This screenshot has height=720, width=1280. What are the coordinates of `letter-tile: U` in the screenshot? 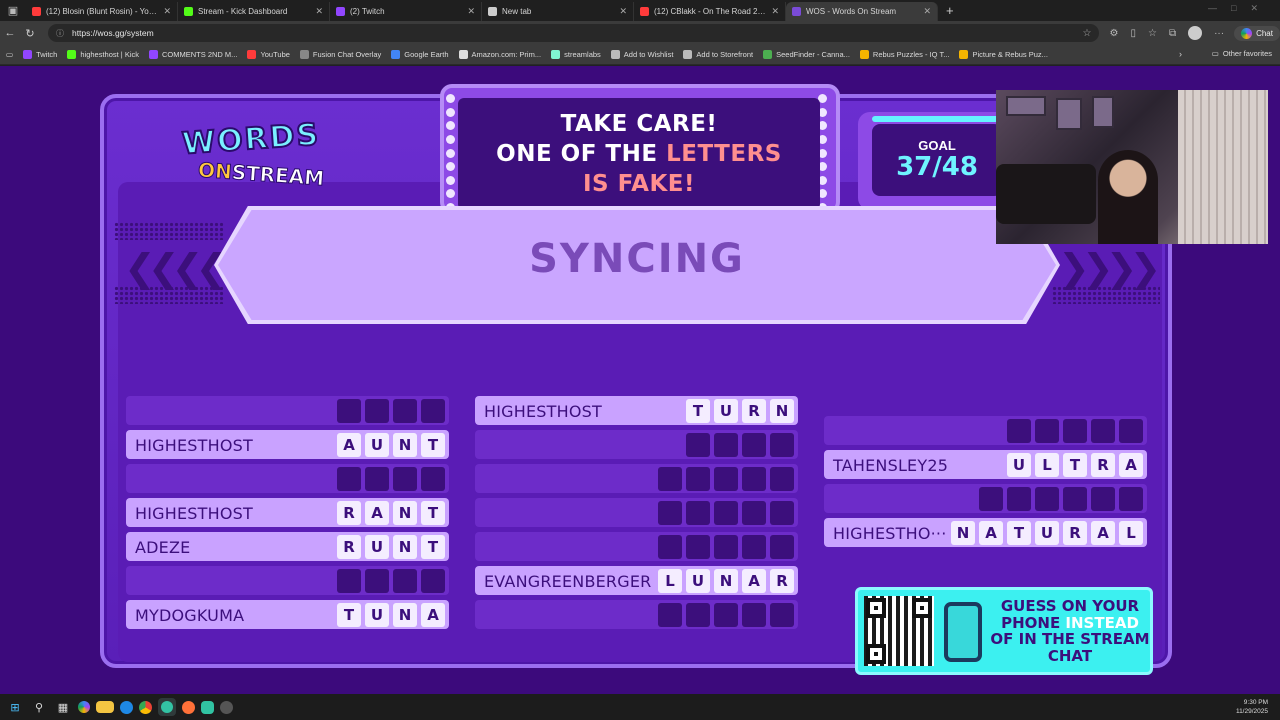 It's located at (1047, 533).